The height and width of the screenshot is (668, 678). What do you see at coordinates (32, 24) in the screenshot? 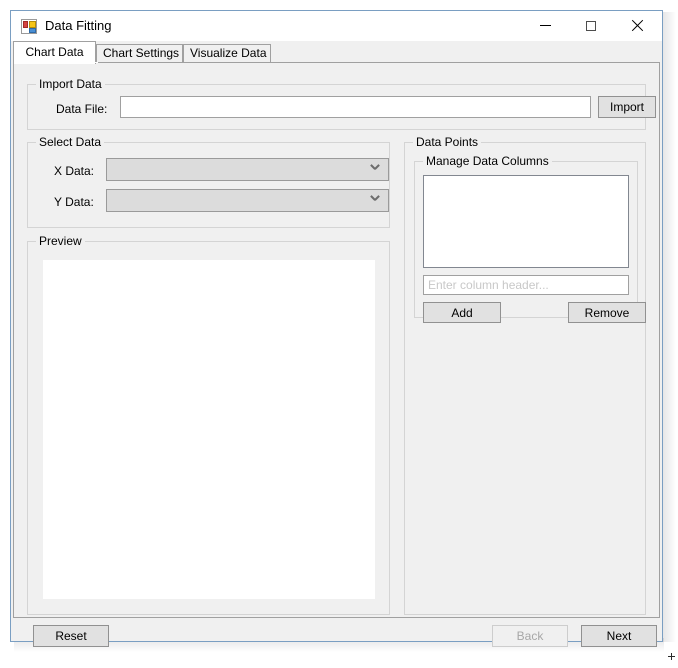
I see `icon-square-yellow` at bounding box center [32, 24].